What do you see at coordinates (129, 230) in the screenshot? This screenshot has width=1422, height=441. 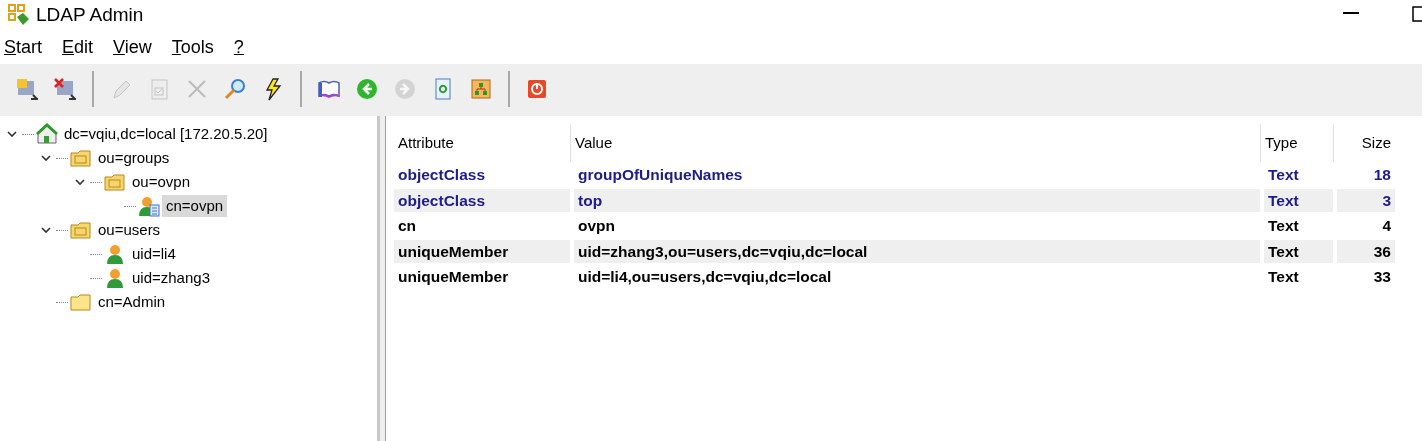 I see `tree-item: ou=users` at bounding box center [129, 230].